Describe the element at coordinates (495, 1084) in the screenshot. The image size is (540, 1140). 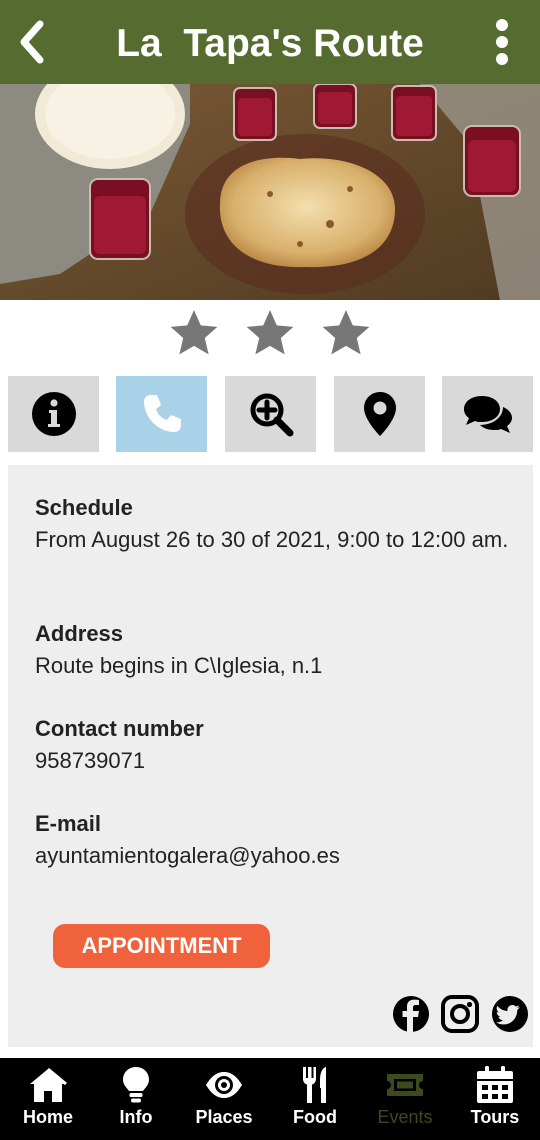
I see `calendar-icon` at that location.